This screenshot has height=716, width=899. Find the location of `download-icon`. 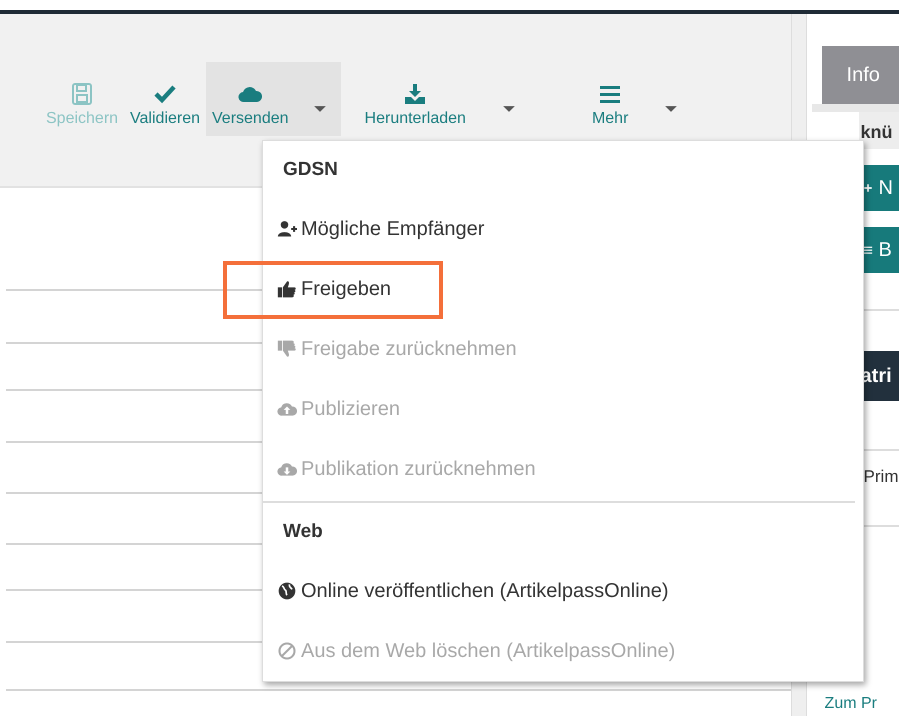

download-icon is located at coordinates (415, 94).